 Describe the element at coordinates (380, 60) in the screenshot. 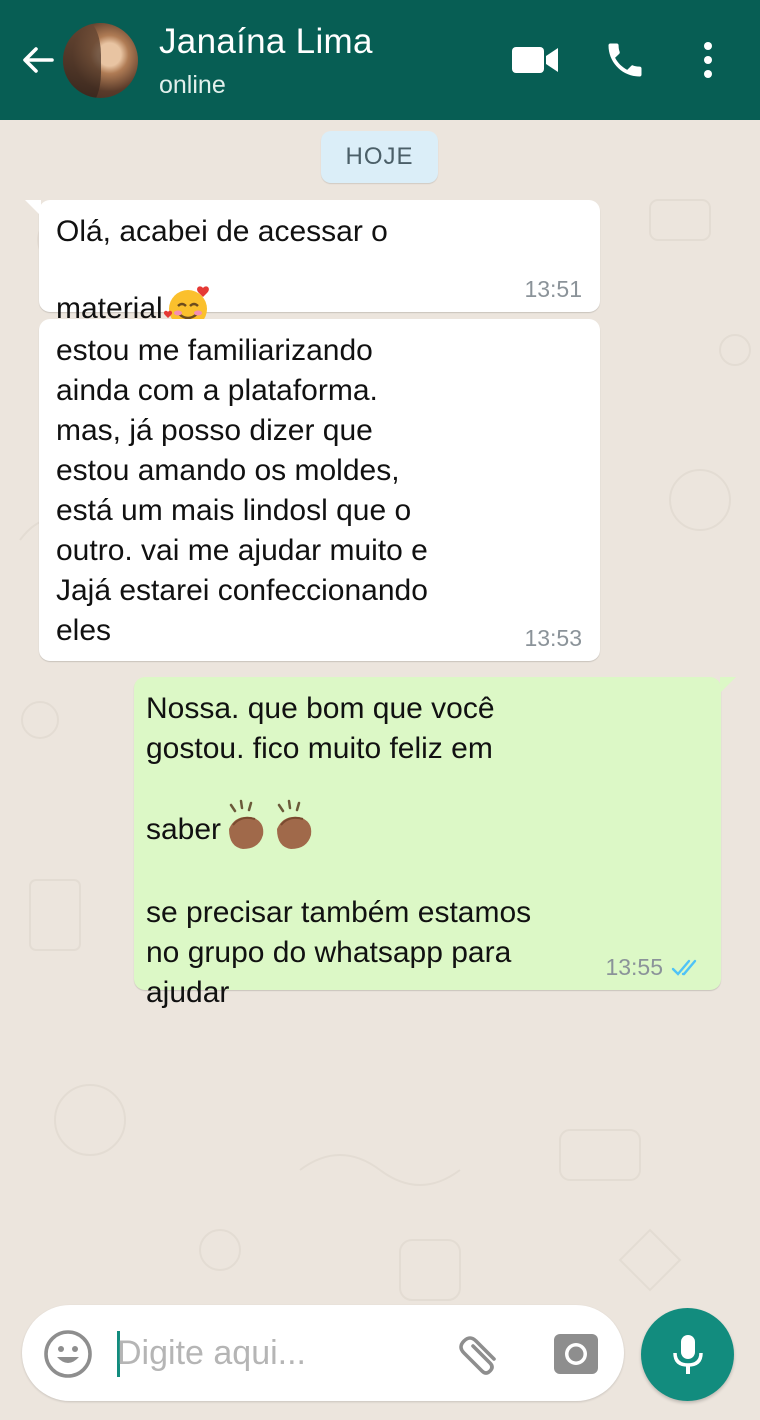

I see `chat-header: Janaína Lima online` at that location.